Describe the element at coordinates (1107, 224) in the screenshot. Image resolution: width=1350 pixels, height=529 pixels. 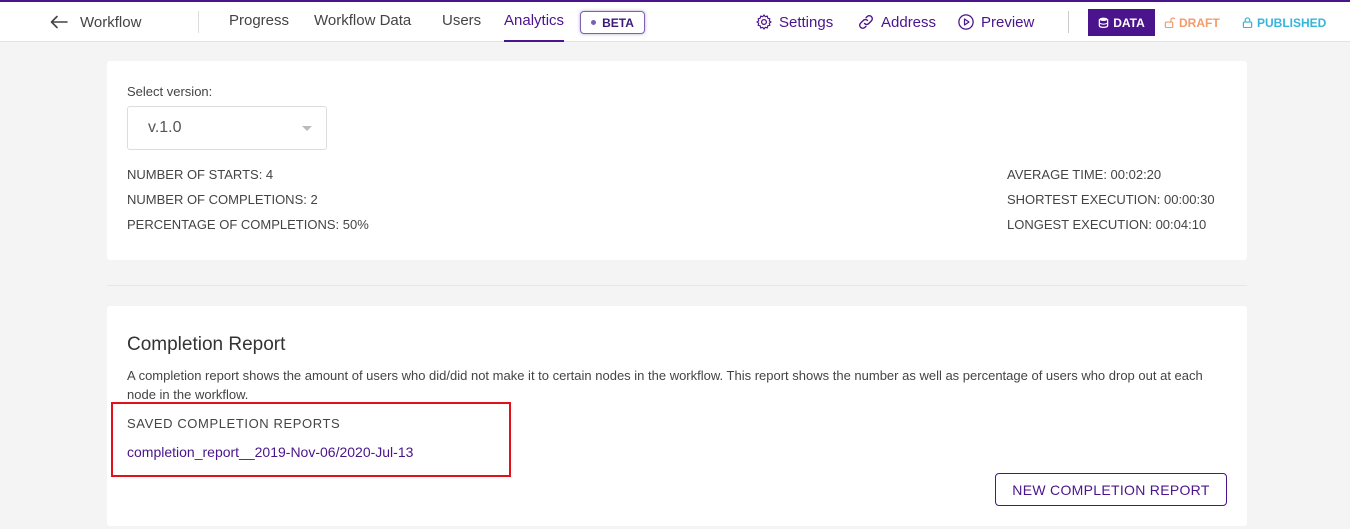
I see `stat-longest-execution: LONGEST EXECUTION: 00:04:10` at that location.